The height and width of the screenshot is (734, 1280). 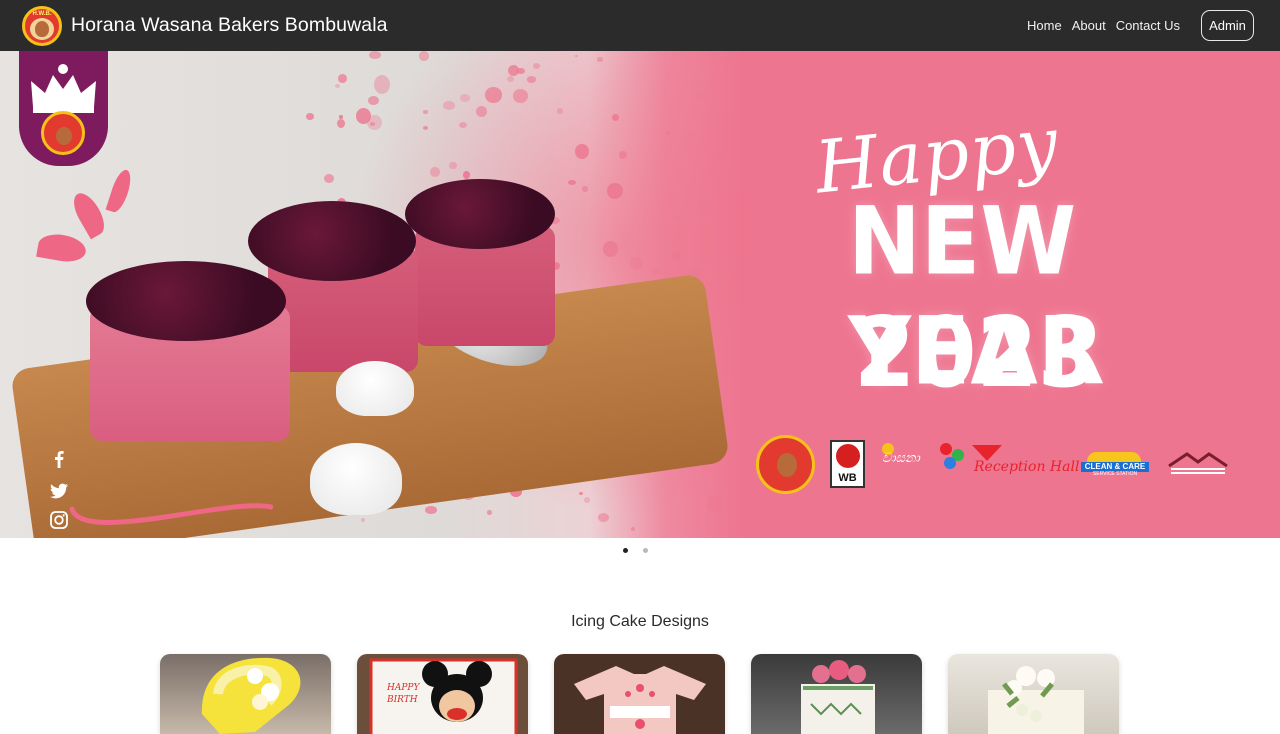 I want to click on meringue-large, so click(x=356, y=479).